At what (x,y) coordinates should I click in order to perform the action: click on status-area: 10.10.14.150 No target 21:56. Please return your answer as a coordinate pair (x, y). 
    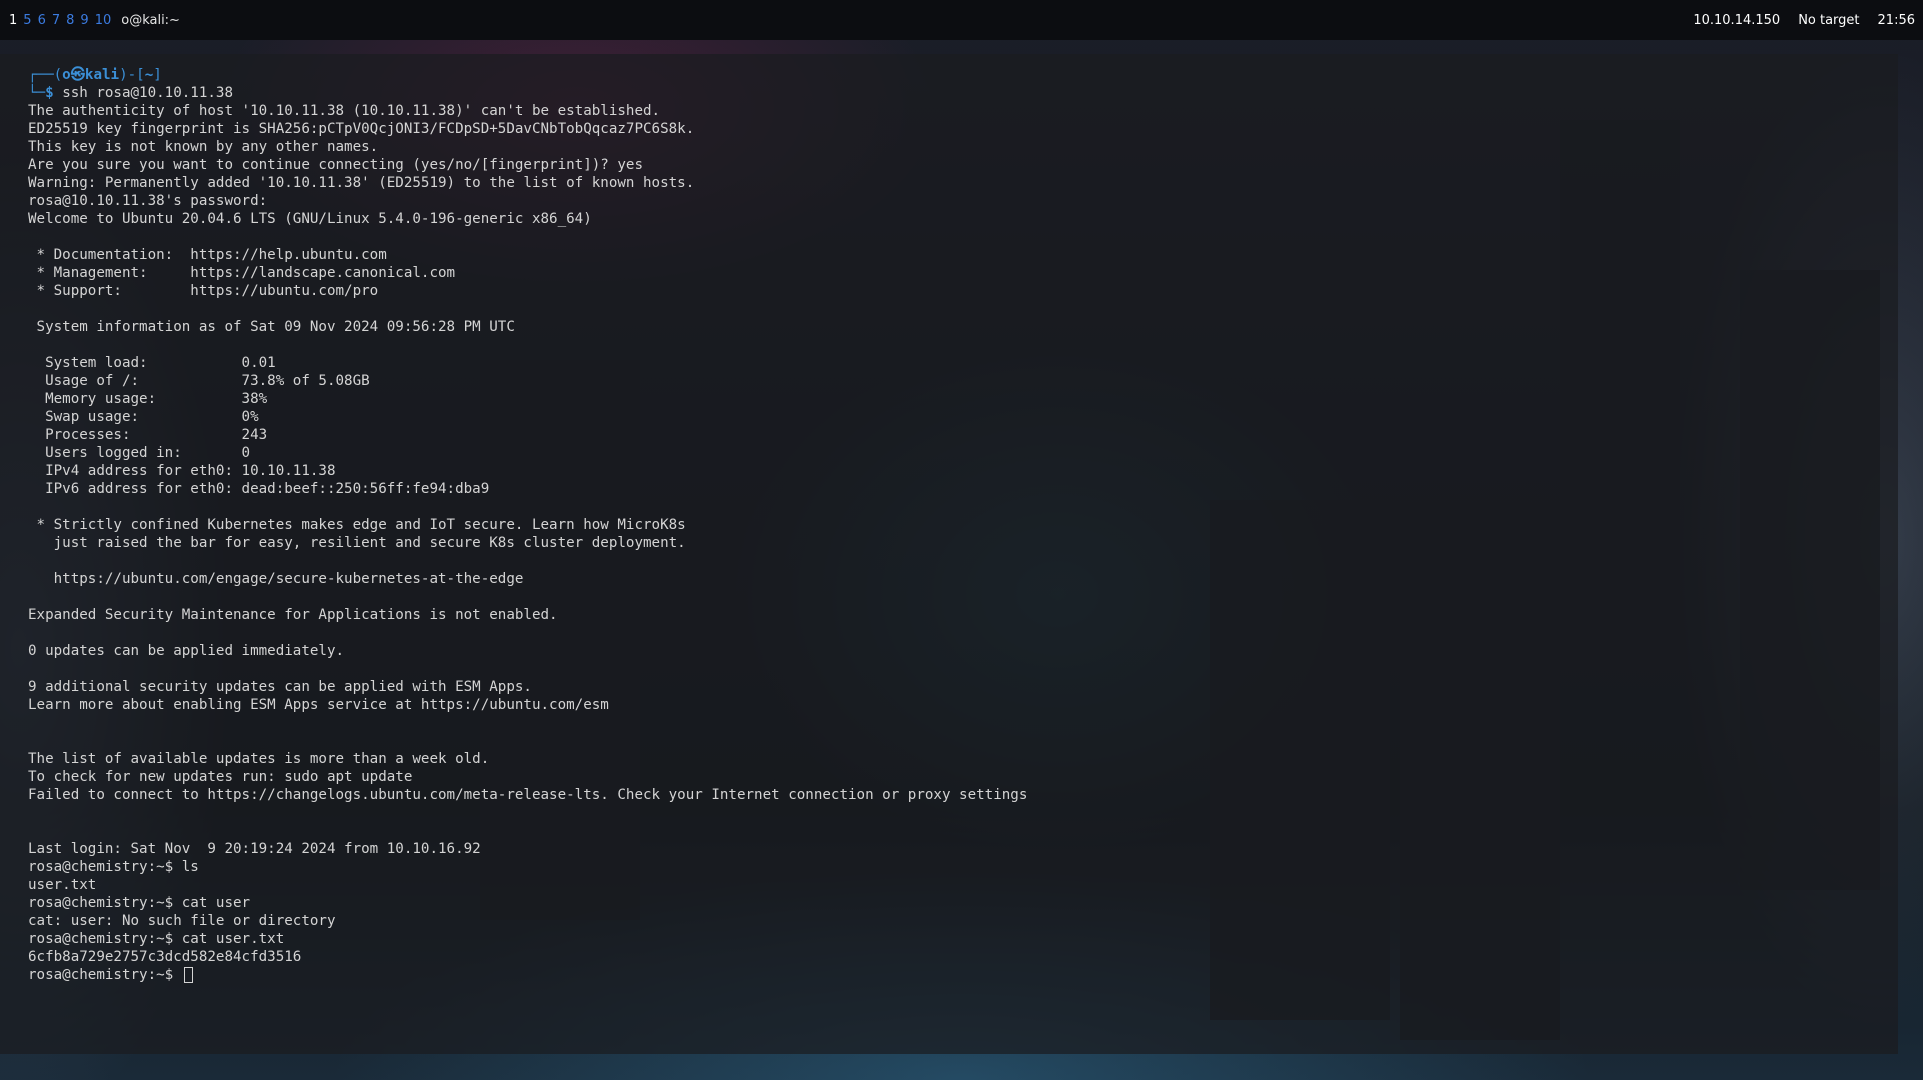
    Looking at the image, I should click on (1804, 20).